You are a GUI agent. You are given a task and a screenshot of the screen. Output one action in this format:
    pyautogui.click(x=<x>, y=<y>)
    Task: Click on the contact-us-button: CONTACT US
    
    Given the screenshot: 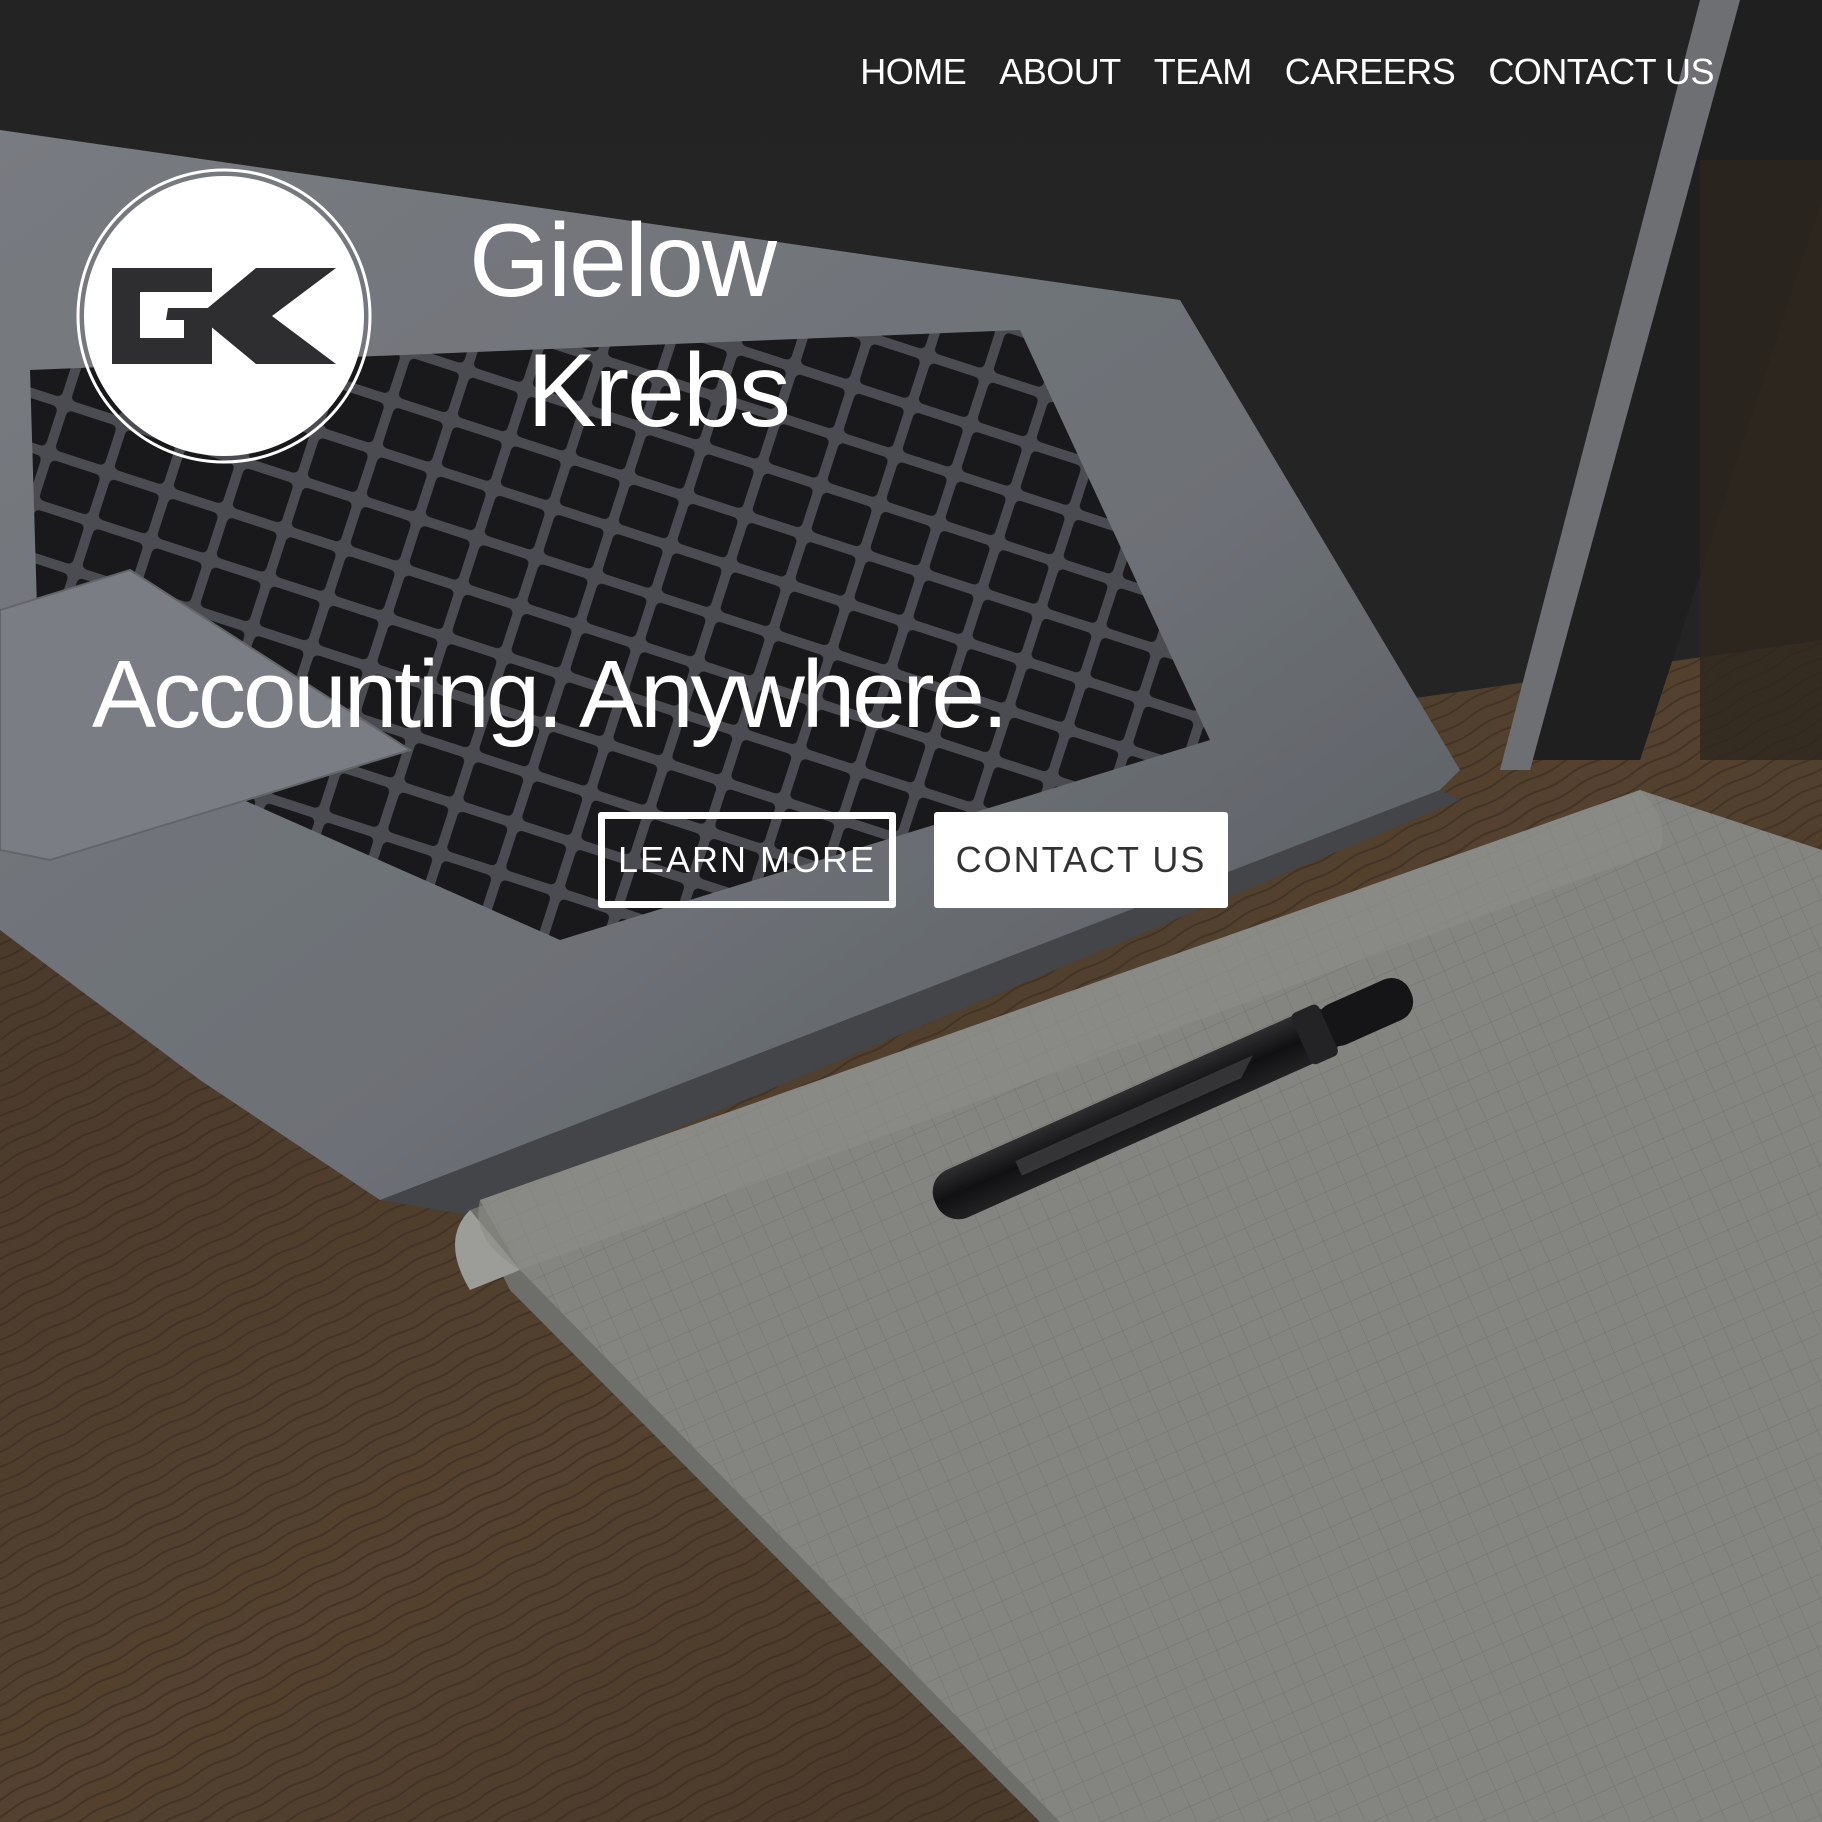 What is the action you would take?
    pyautogui.click(x=1081, y=860)
    